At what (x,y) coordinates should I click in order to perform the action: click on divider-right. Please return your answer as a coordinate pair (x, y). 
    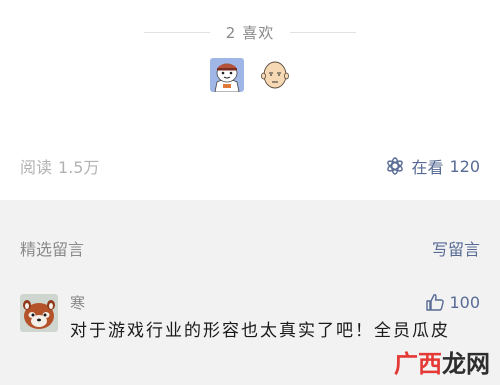
    Looking at the image, I should click on (323, 32).